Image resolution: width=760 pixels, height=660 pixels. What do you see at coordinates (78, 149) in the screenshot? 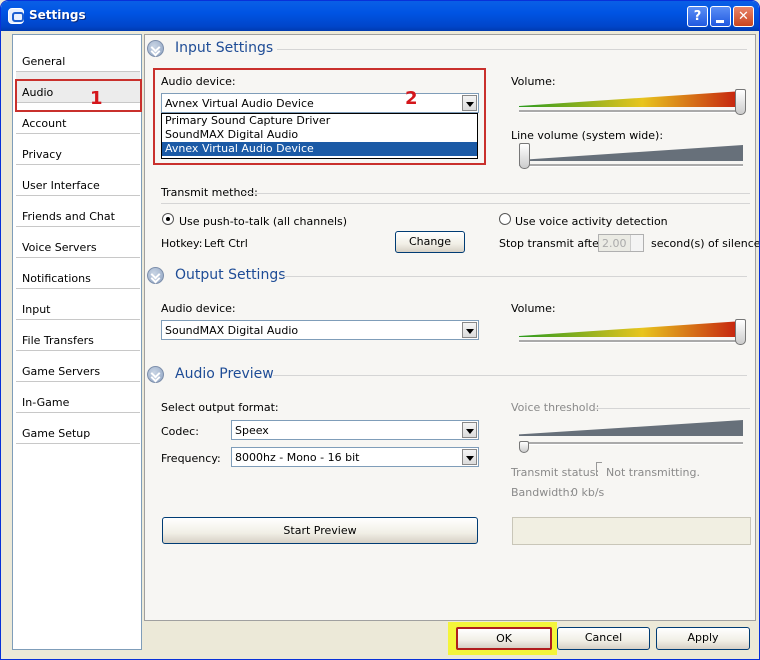
I see `nav-item-privacy: Privacy` at bounding box center [78, 149].